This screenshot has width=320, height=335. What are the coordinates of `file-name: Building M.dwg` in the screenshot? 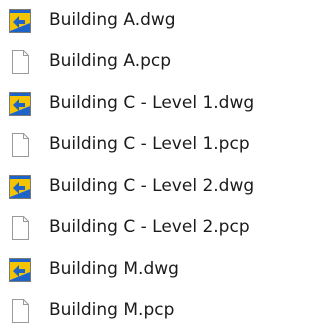 It's located at (114, 269).